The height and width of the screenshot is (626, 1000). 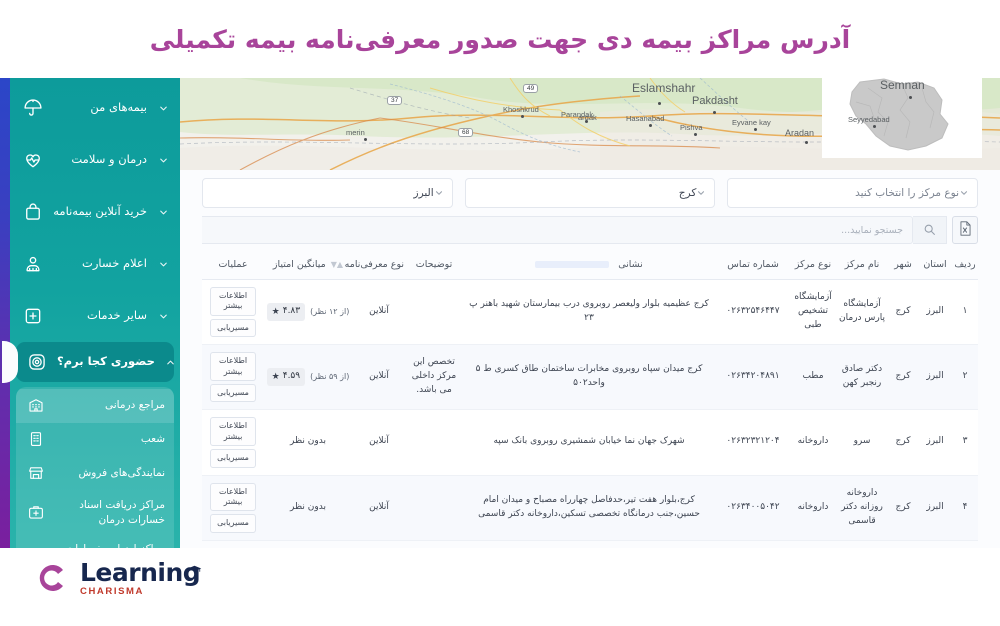 What do you see at coordinates (299, 264) in the screenshot?
I see `col-header-avg-rating-label: میانگین امتیاز` at bounding box center [299, 264].